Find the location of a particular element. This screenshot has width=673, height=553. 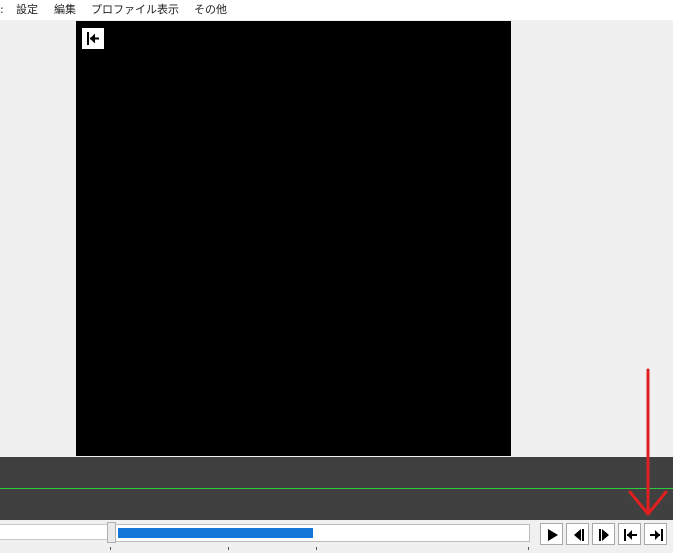

go-to-start-button is located at coordinates (629, 534).